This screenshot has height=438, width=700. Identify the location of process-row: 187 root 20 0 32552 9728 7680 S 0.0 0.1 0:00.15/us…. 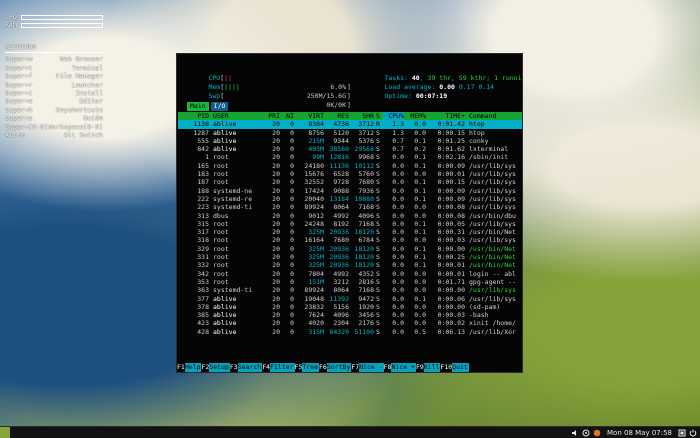
(350, 182).